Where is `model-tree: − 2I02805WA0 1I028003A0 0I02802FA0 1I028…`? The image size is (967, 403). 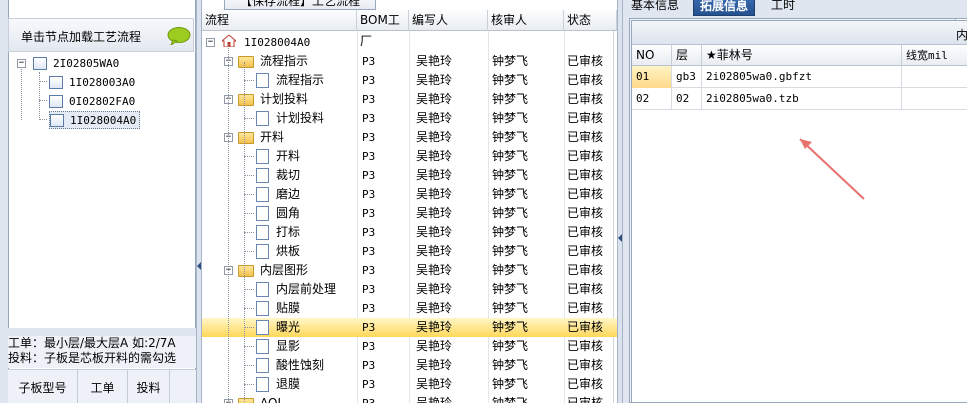
model-tree: − 2I02805WA0 1I028003A0 0I02802FA0 1I028… is located at coordinates (98, 192).